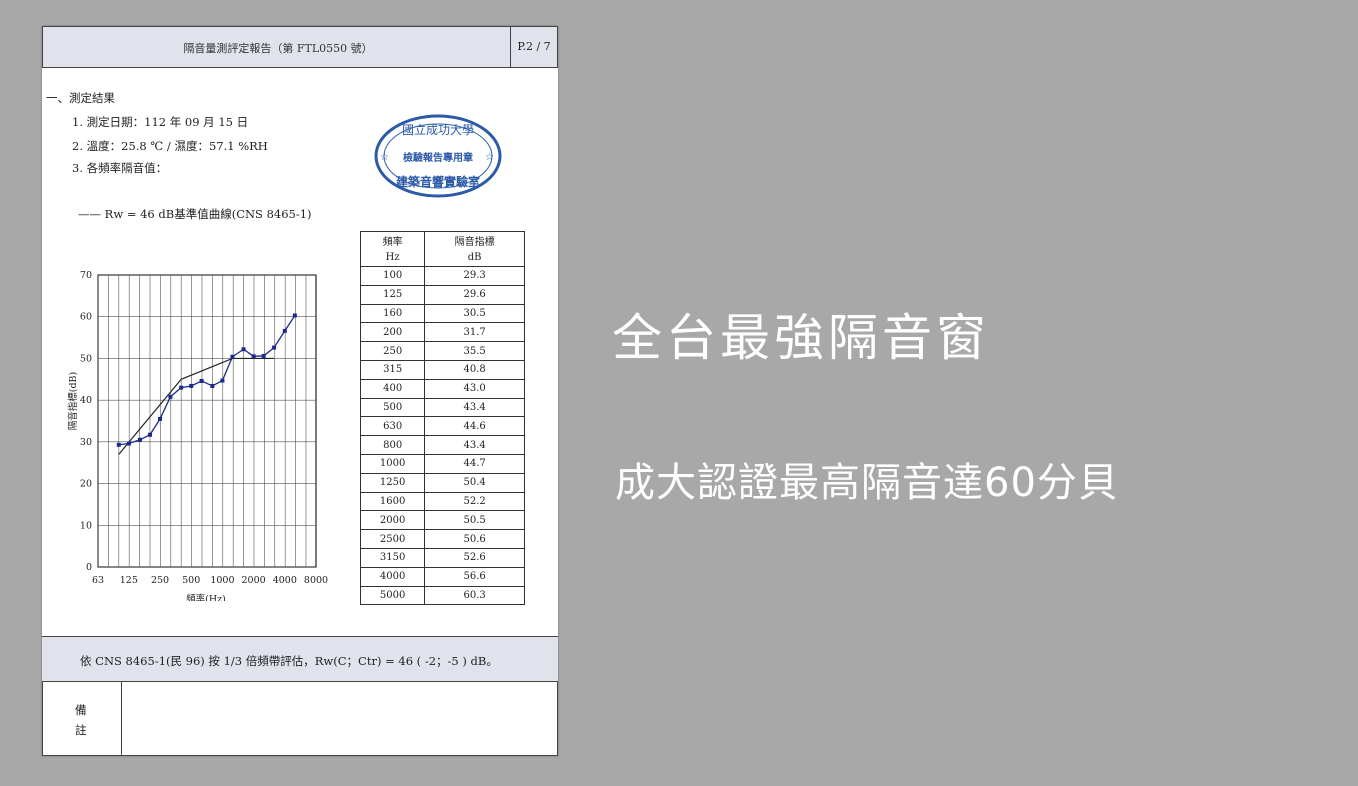  What do you see at coordinates (392, 463) in the screenshot?
I see `frequency-cell: 1000` at bounding box center [392, 463].